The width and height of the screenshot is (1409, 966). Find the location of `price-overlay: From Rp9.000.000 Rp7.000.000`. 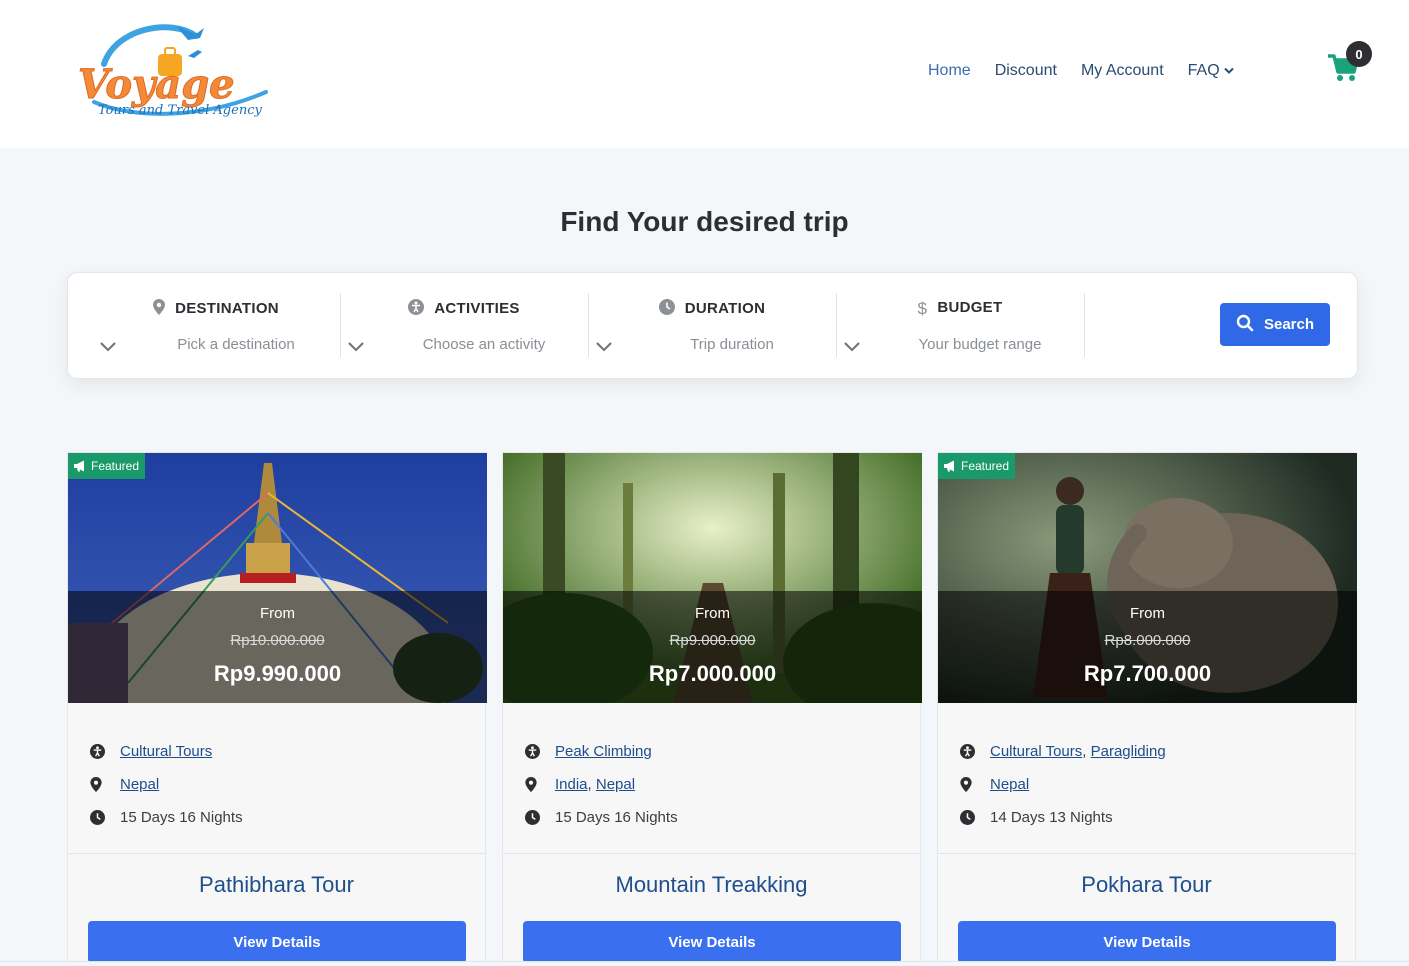

price-overlay: From Rp9.000.000 Rp7.000.000 is located at coordinates (712, 647).